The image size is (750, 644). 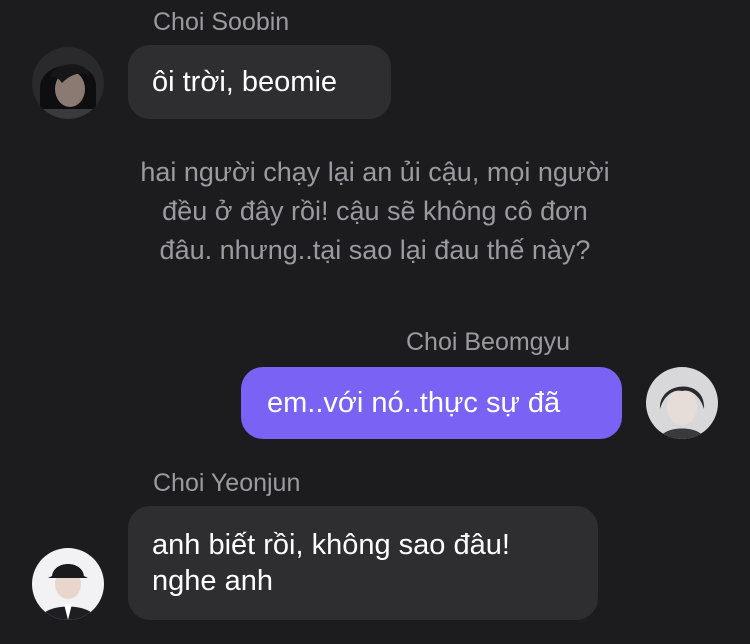 What do you see at coordinates (245, 82) in the screenshot?
I see `message-text: ôi trời, beomie` at bounding box center [245, 82].